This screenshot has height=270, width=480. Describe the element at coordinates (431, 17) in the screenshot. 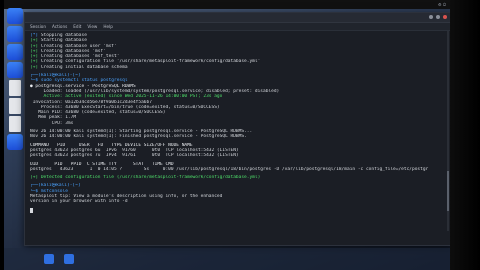

I see `minimize-icon` at that location.